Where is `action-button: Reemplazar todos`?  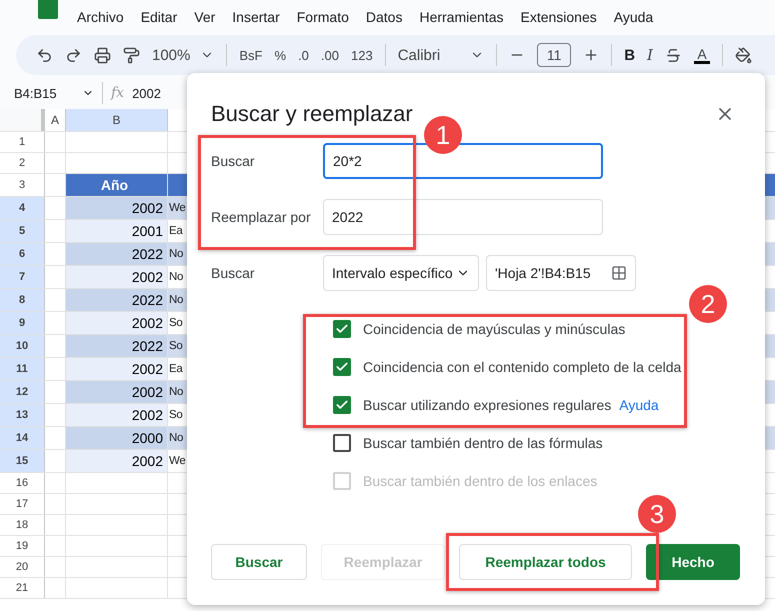
action-button: Reemplazar todos is located at coordinates (545, 562).